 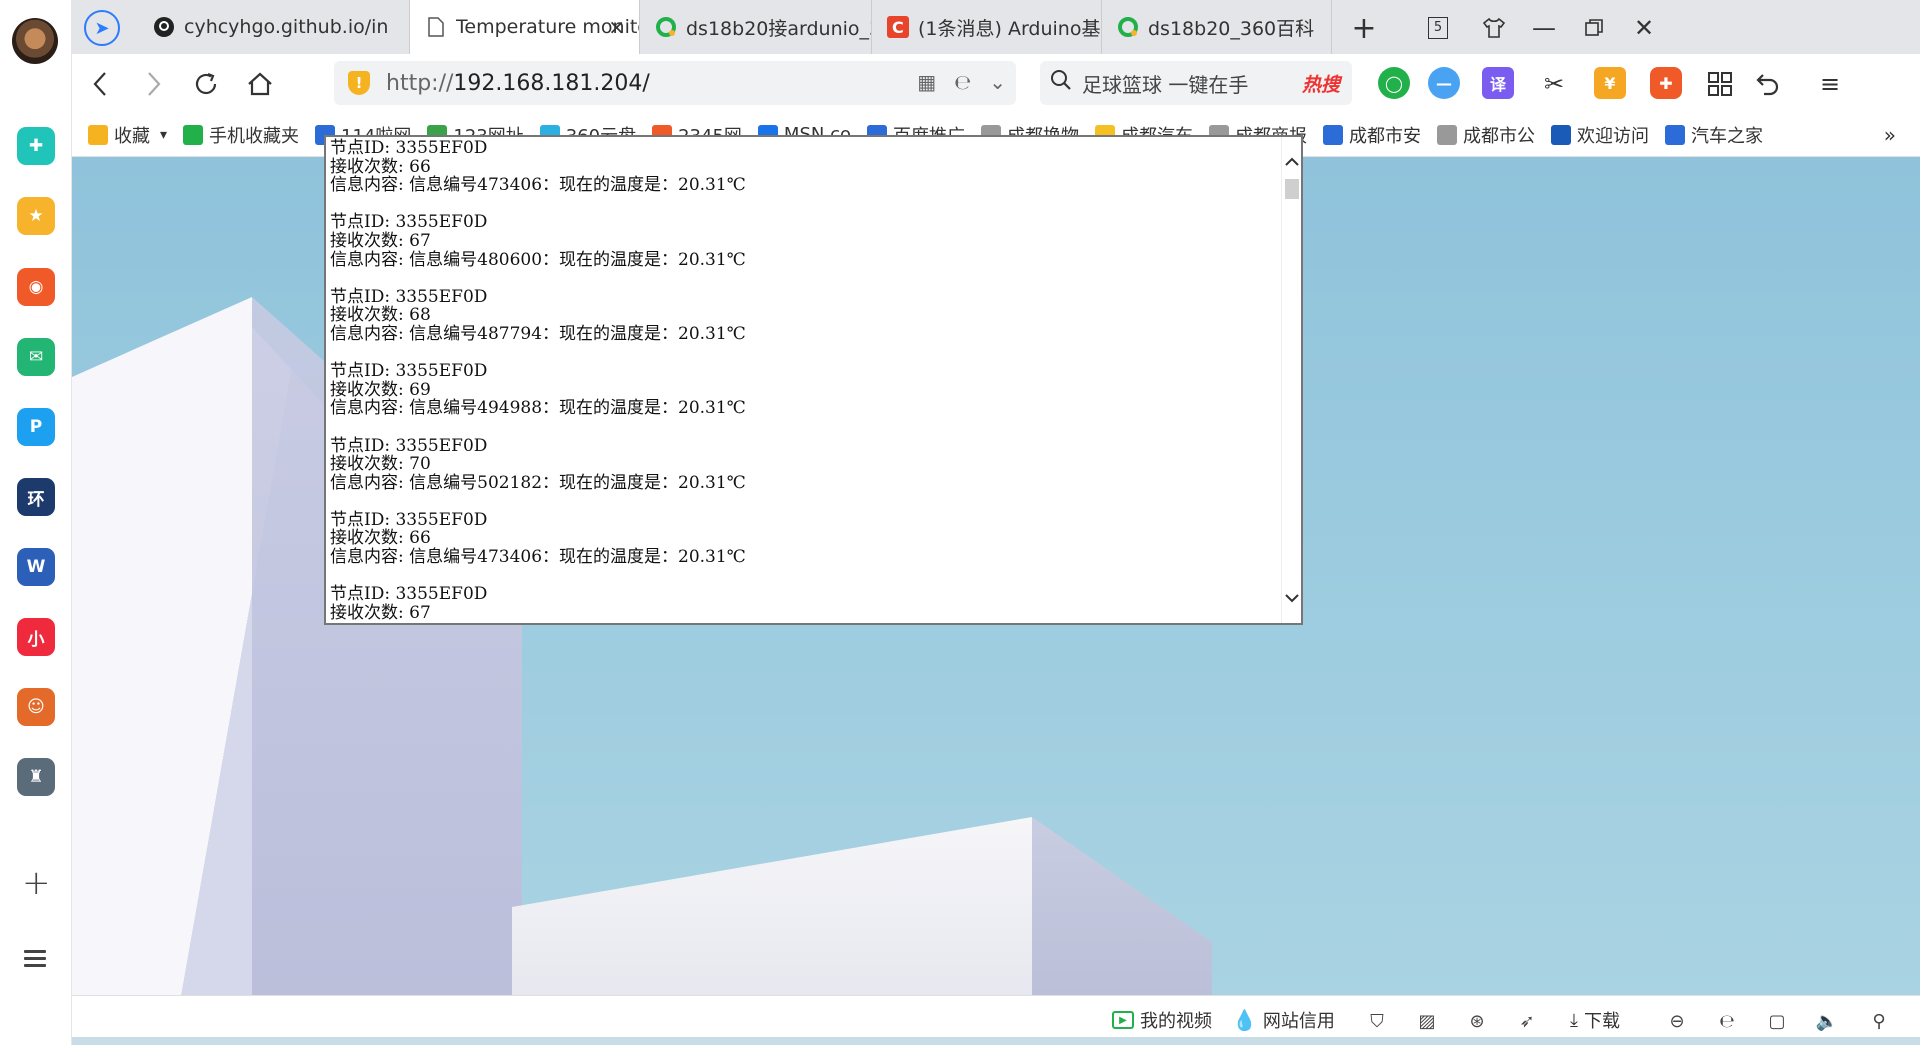 What do you see at coordinates (1394, 83) in the screenshot?
I see `wechat-ext-icon: ◯` at bounding box center [1394, 83].